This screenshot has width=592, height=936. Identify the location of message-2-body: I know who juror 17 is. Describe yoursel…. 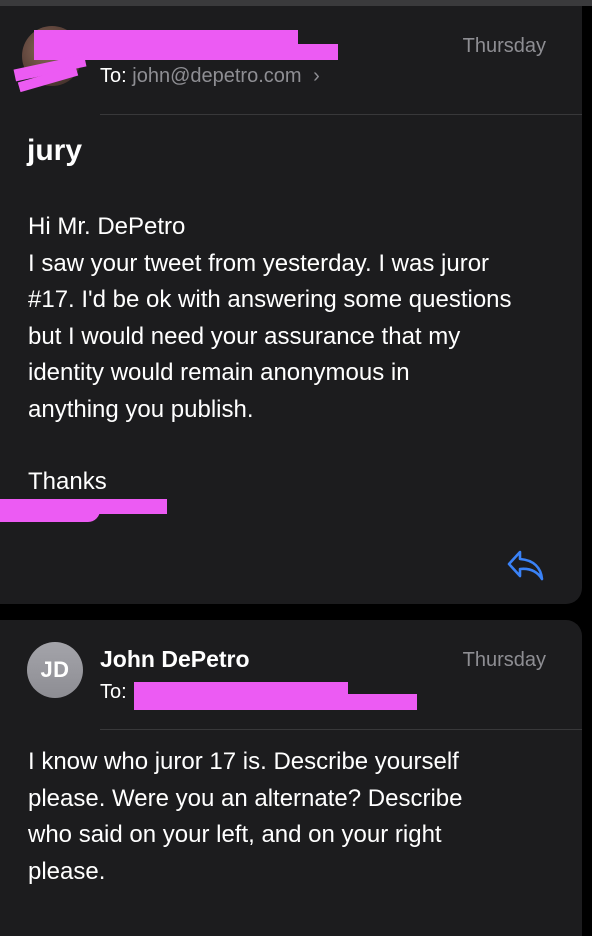
(245, 817).